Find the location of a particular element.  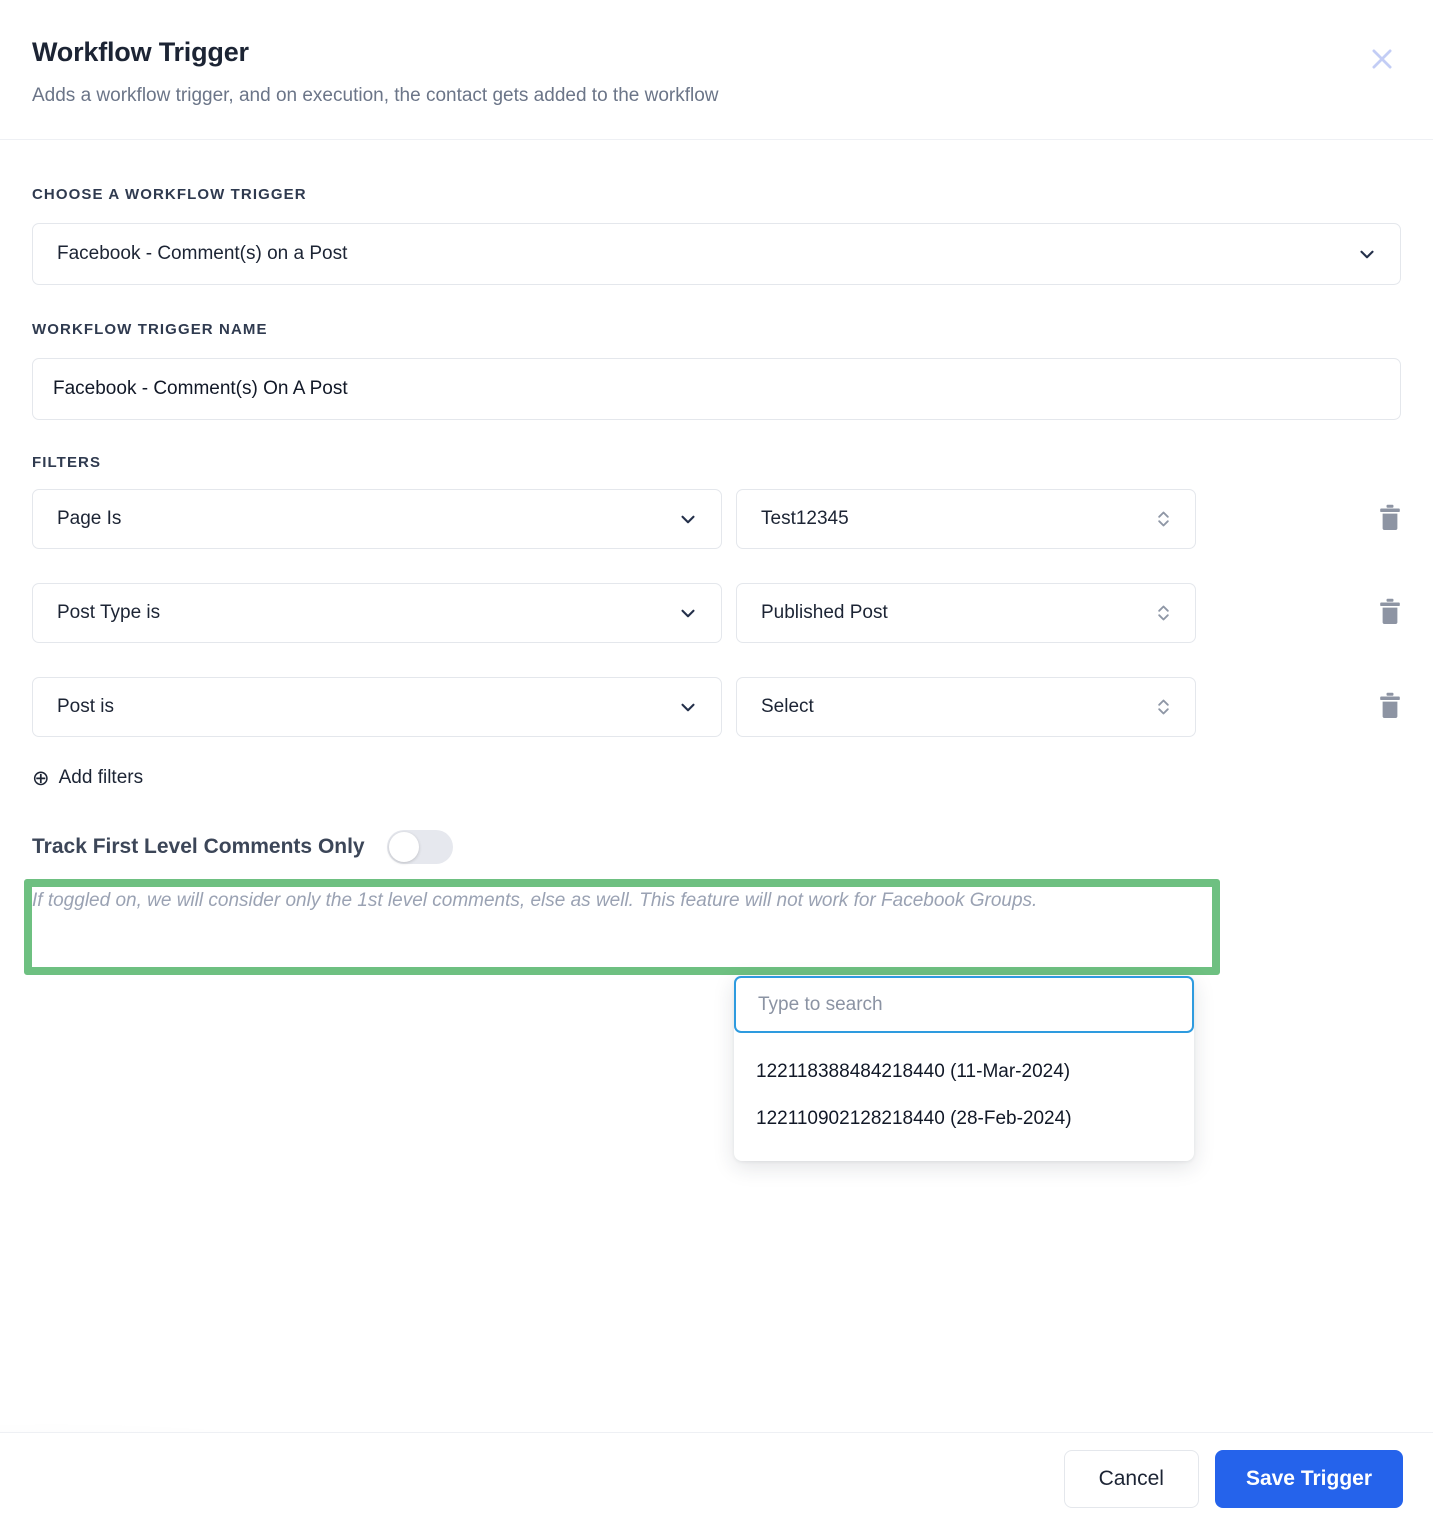

filters-label: FILTERS is located at coordinates (67, 463).